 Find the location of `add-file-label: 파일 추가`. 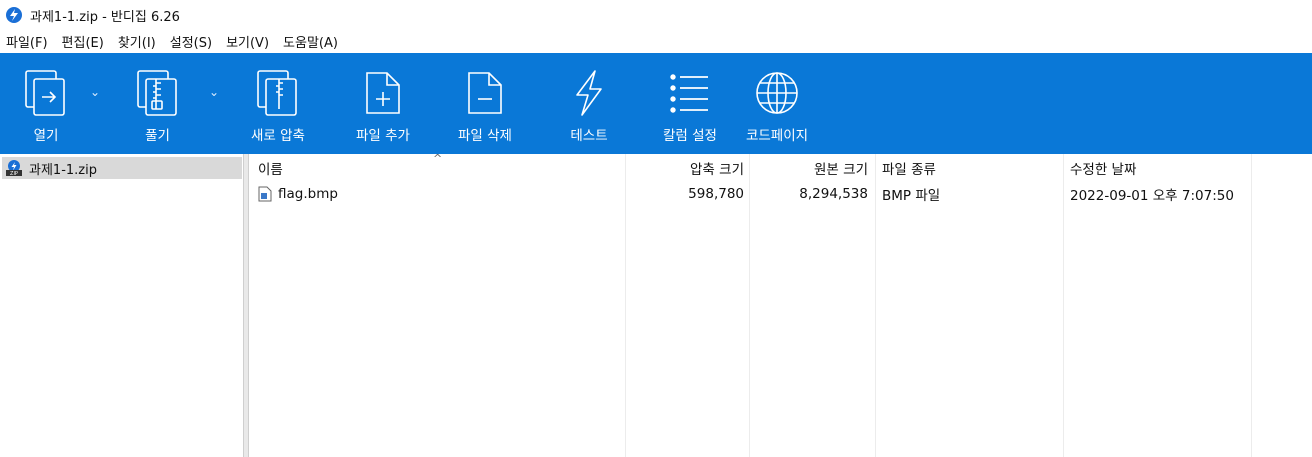

add-file-label: 파일 추가 is located at coordinates (383, 136).